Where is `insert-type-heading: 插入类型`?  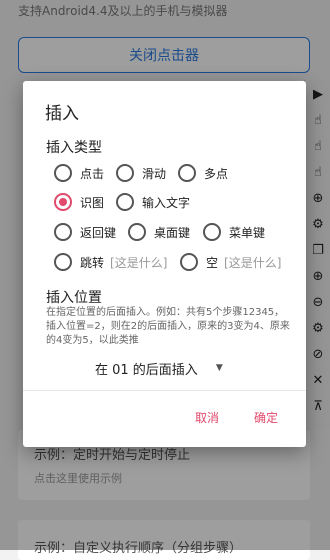 insert-type-heading: 插入类型 is located at coordinates (74, 148).